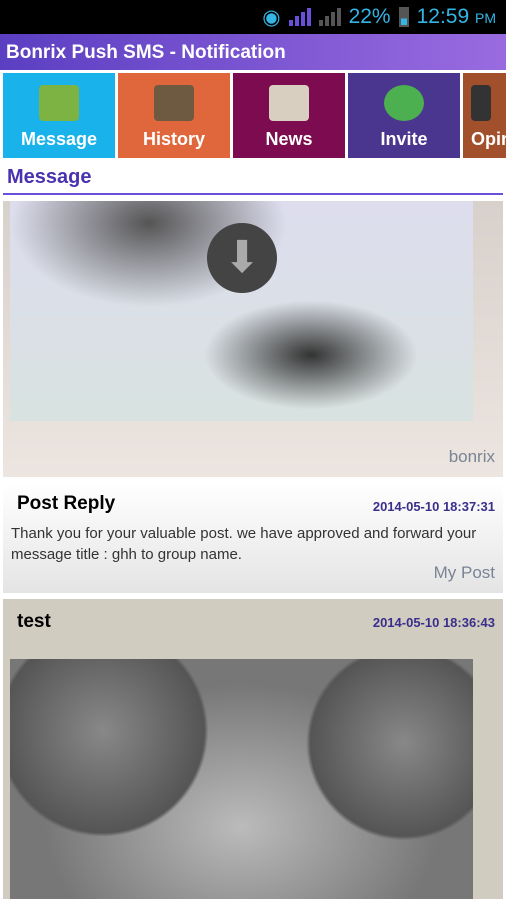  What do you see at coordinates (485, 18) in the screenshot?
I see `clock-ampm: PM` at bounding box center [485, 18].